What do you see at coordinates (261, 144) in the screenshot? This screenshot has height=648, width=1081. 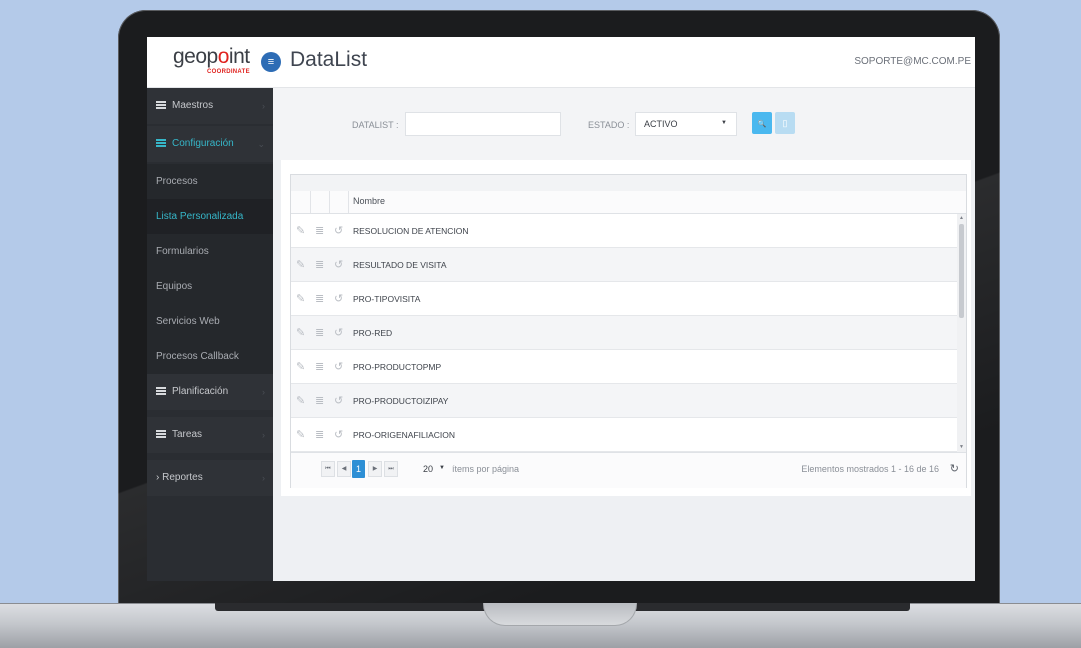 I see `chevron-down-icon: ⌄` at bounding box center [261, 144].